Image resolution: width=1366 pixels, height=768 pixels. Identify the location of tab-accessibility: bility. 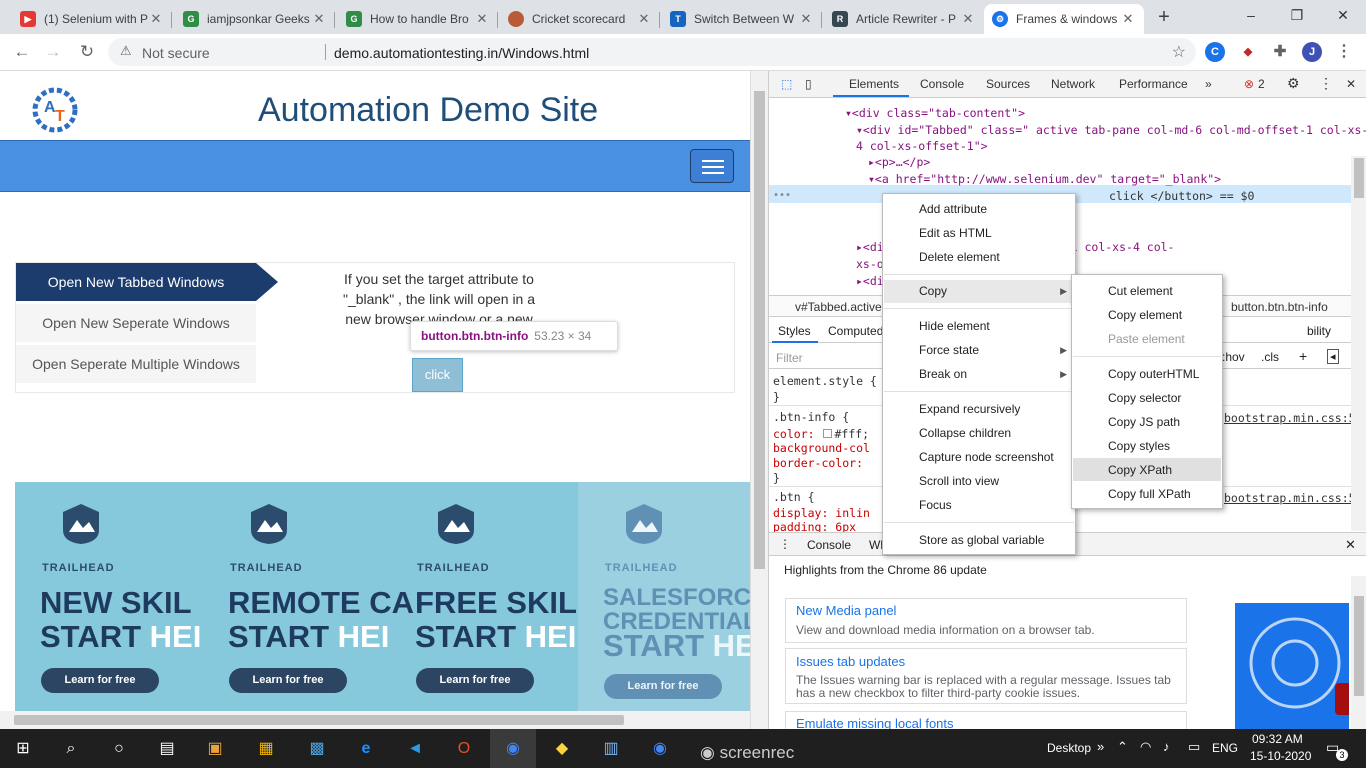
(1319, 331).